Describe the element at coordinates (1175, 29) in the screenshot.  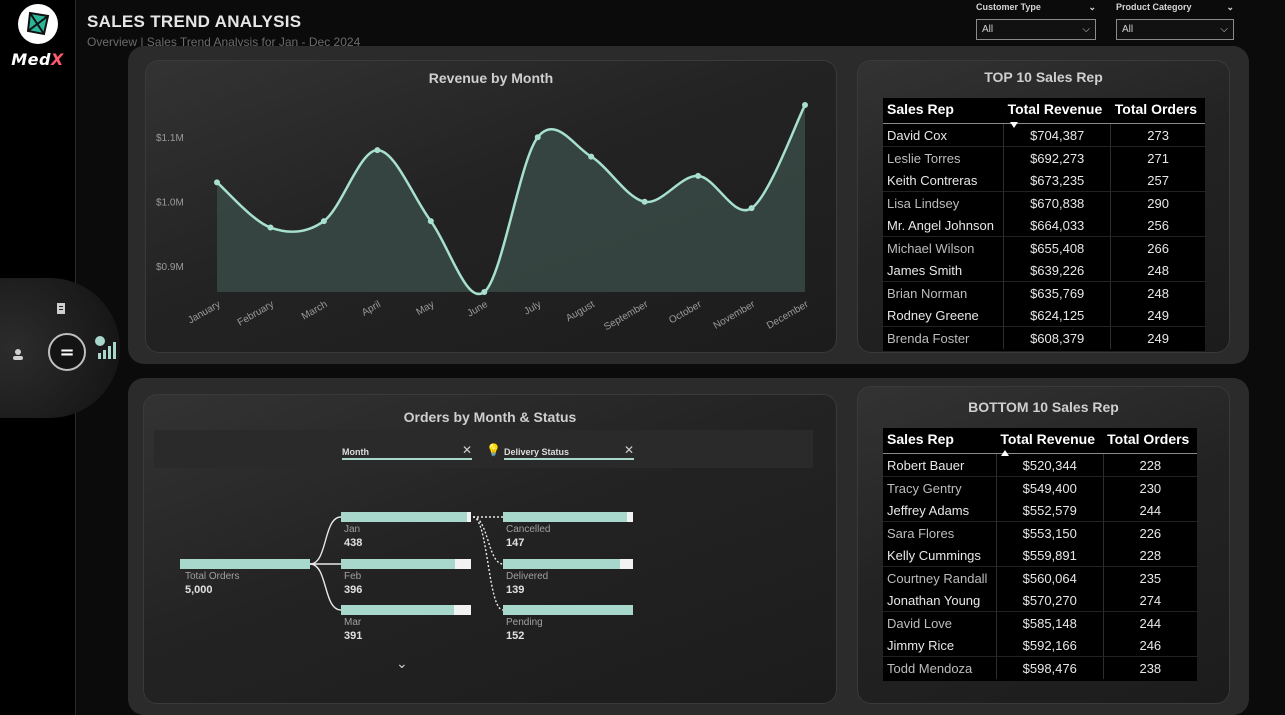
I see `product-category-dropdown: All ⌵` at that location.